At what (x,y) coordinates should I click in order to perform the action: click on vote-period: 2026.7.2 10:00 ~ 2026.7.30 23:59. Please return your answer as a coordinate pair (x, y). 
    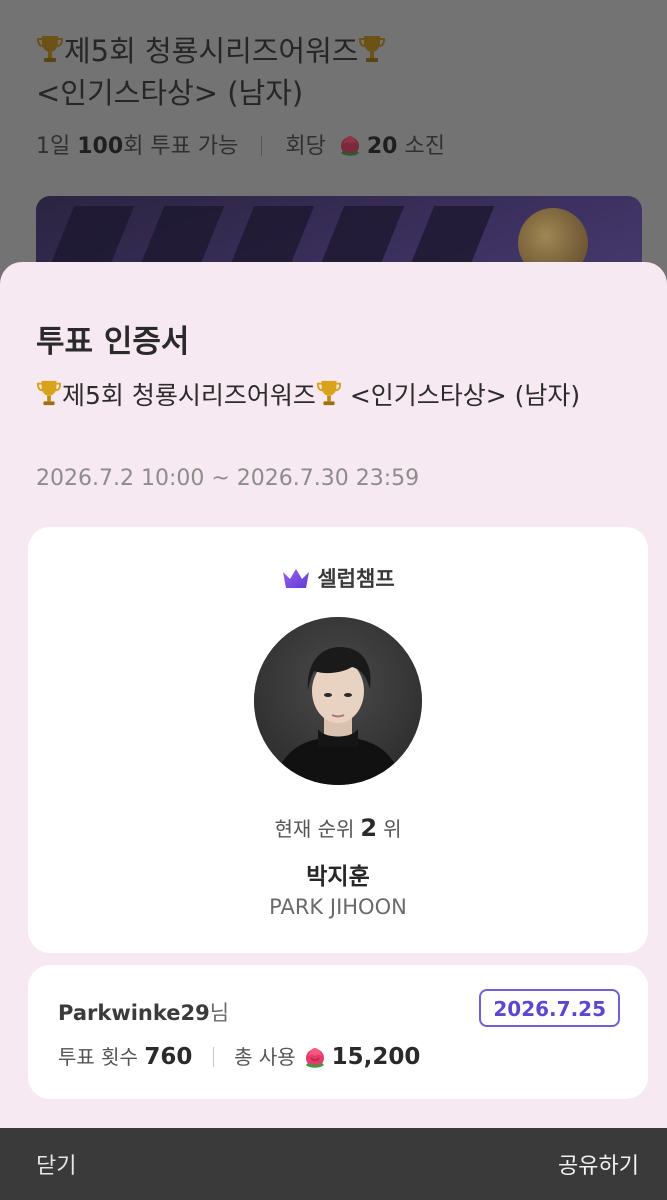
    Looking at the image, I should click on (228, 478).